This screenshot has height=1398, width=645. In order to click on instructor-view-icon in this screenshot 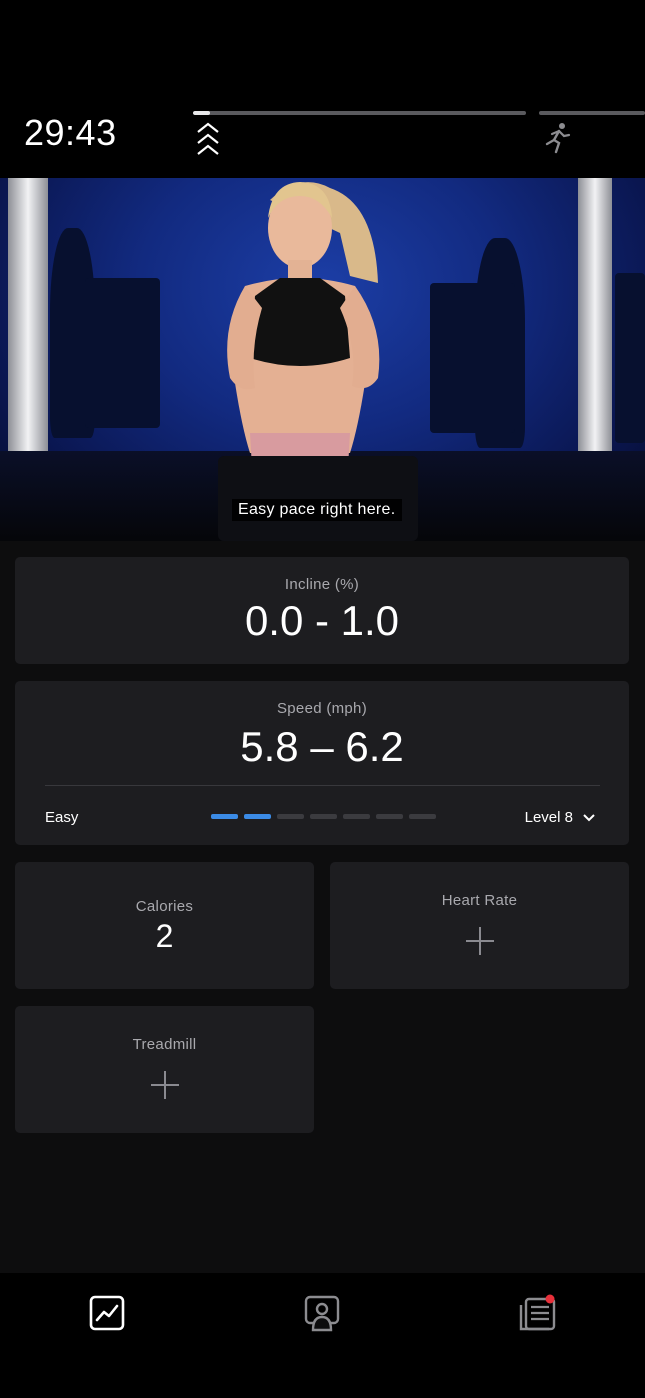, I will do `click(322, 1313)`.